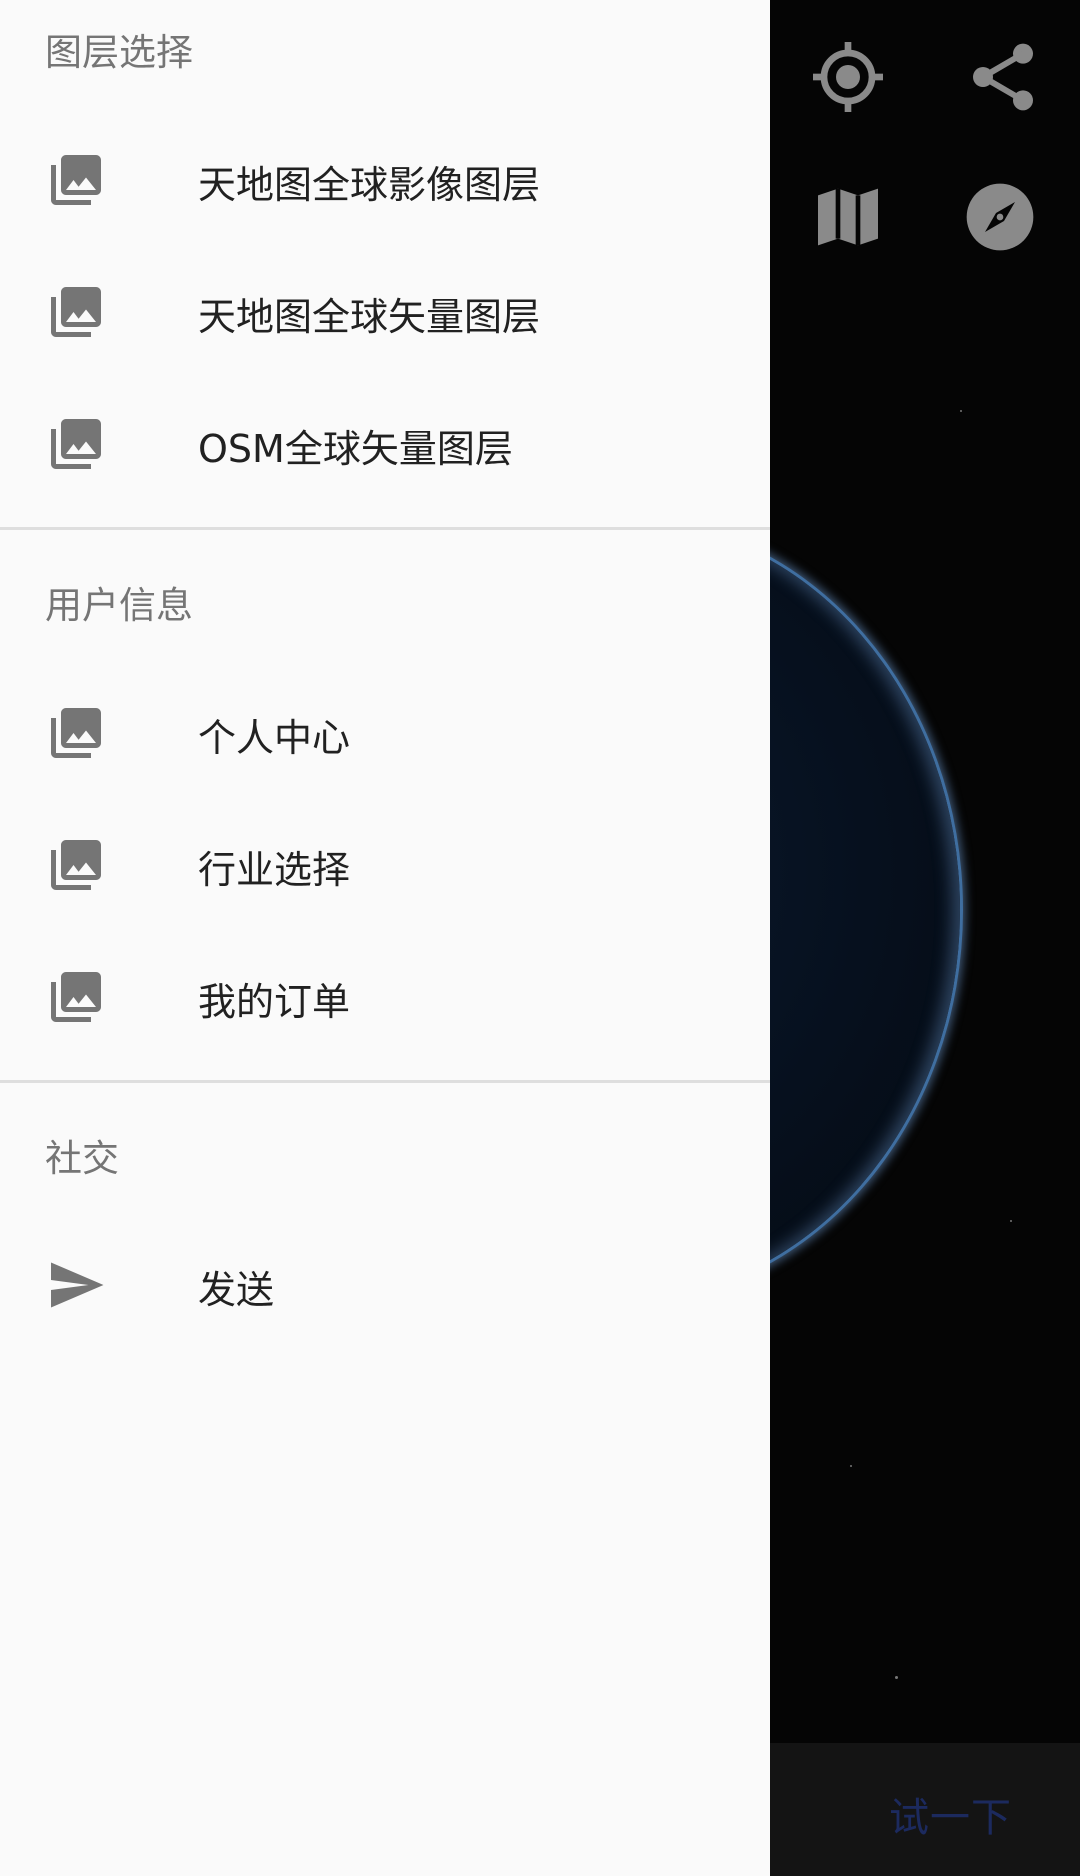  Describe the element at coordinates (274, 1002) in the screenshot. I see `menu-item-label: 我的订单` at that location.